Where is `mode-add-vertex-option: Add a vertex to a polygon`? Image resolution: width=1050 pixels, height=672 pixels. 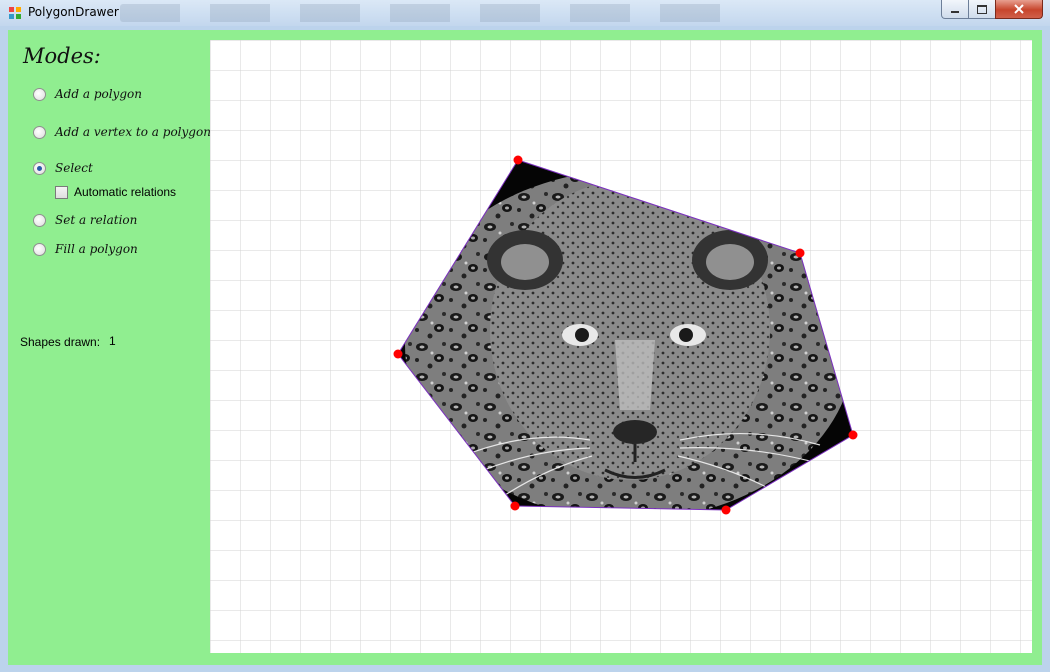 mode-add-vertex-option: Add a vertex to a polygon is located at coordinates (122, 132).